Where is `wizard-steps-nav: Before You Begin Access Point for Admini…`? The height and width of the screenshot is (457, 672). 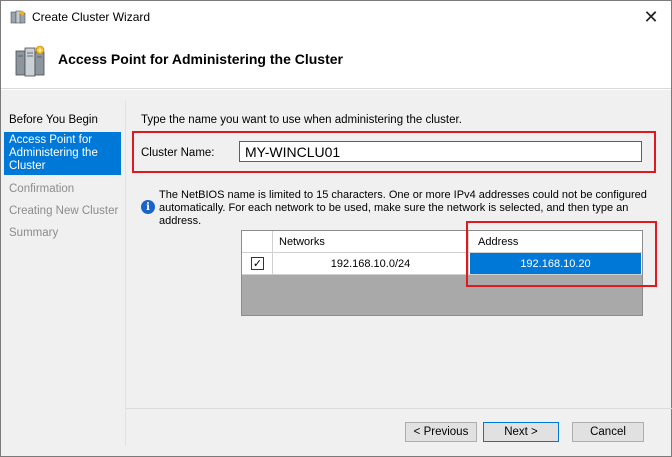 wizard-steps-nav: Before You Begin Access Point for Admini… is located at coordinates (62, 272).